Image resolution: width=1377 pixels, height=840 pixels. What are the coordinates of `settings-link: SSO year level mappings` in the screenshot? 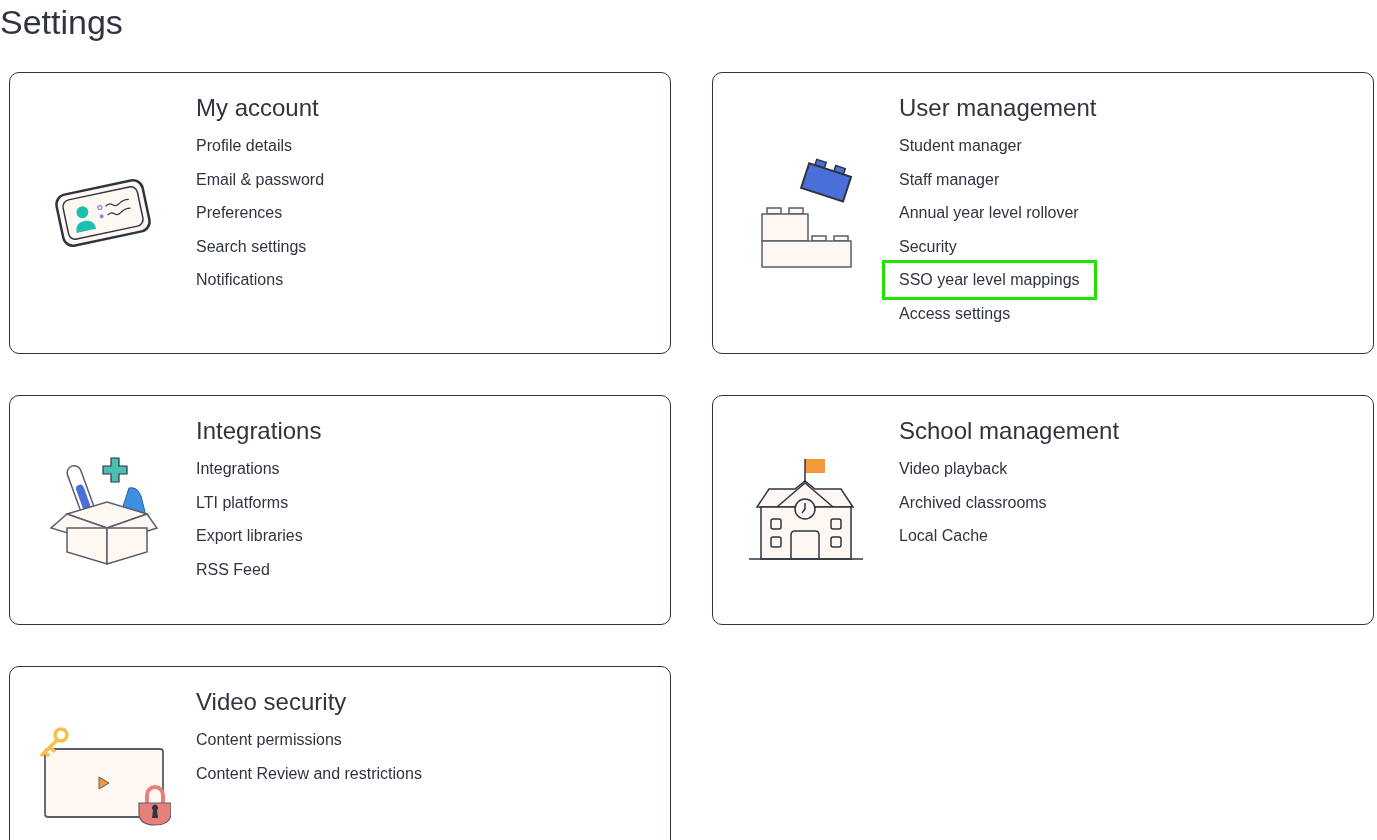 It's located at (989, 280).